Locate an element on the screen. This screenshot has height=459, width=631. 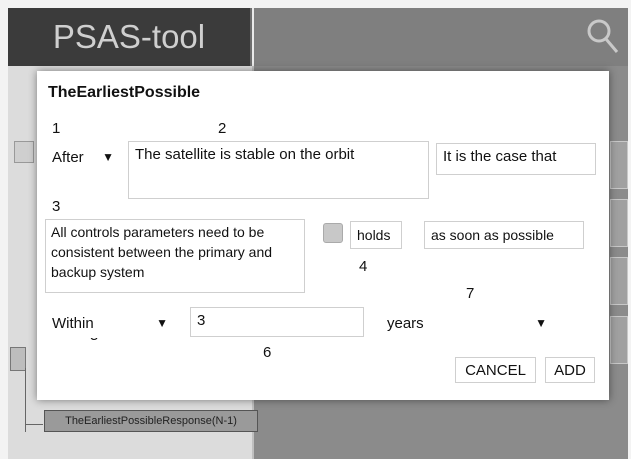
within-select-value: Within is located at coordinates (73, 323).